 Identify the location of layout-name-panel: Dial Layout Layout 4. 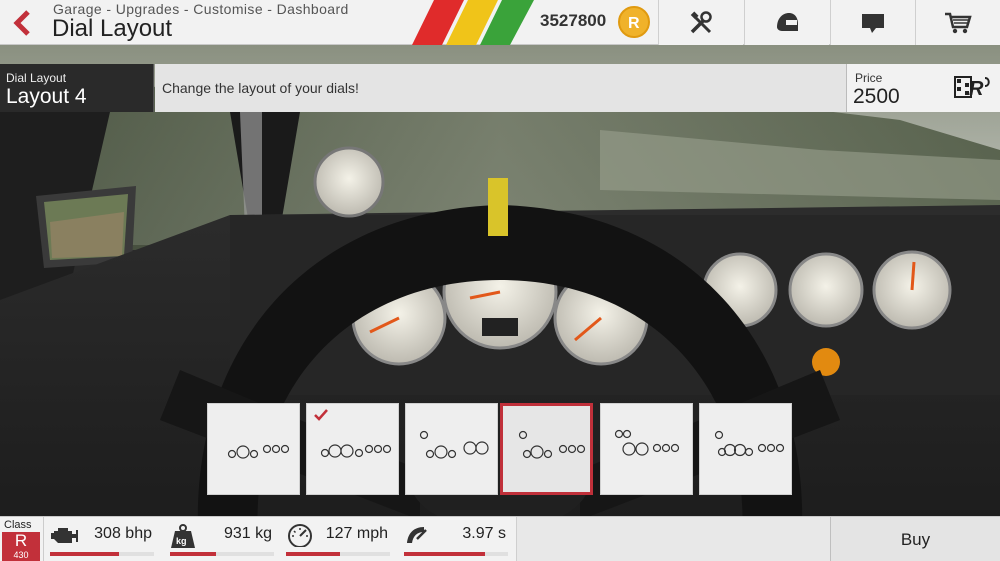
(77, 88).